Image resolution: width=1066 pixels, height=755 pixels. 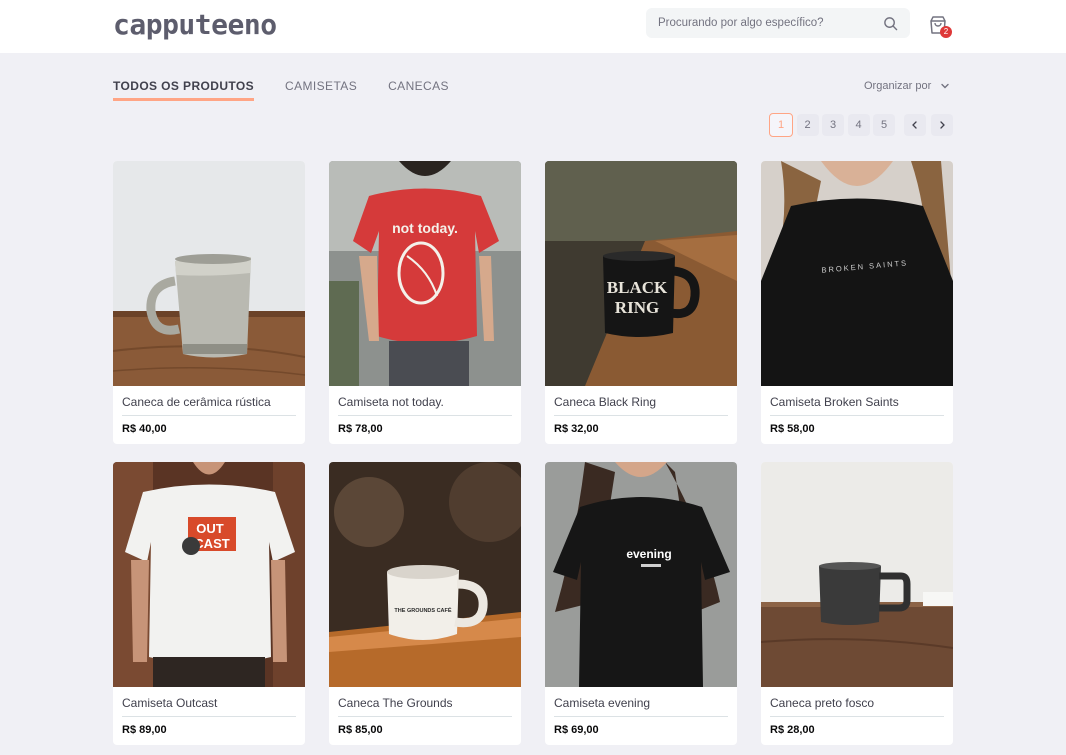 What do you see at coordinates (641, 273) in the screenshot?
I see `product-image: BLACK RING` at bounding box center [641, 273].